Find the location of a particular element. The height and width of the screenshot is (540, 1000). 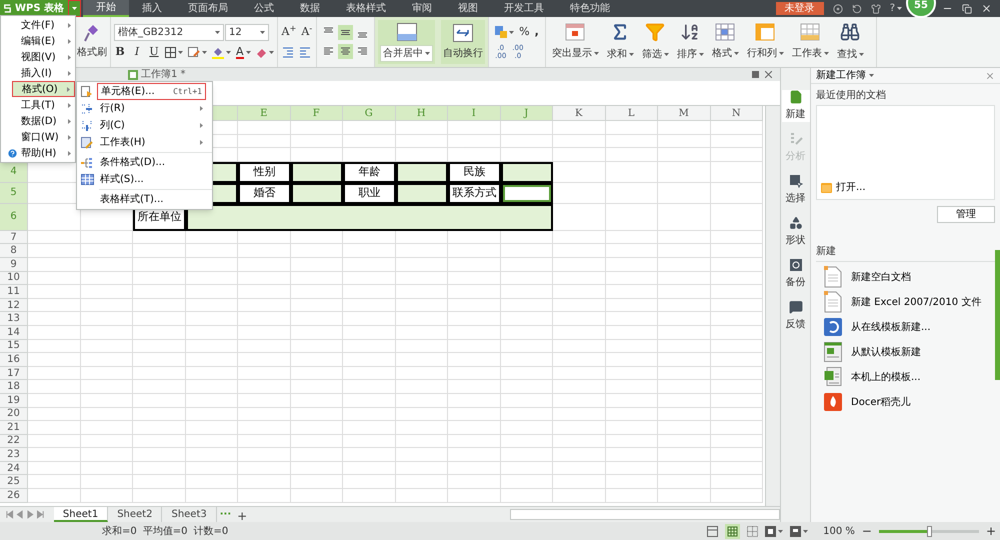

menu-item: 工具(T) is located at coordinates (38, 105).